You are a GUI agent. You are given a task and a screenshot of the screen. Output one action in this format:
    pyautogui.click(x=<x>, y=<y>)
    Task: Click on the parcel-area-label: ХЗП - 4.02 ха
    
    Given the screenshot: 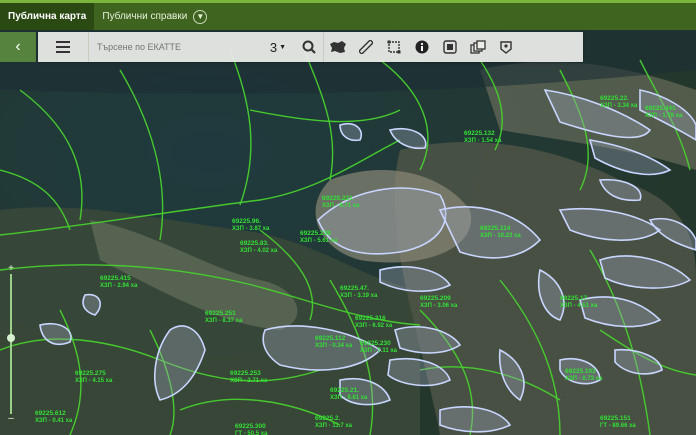 What is the action you would take?
    pyautogui.click(x=259, y=251)
    